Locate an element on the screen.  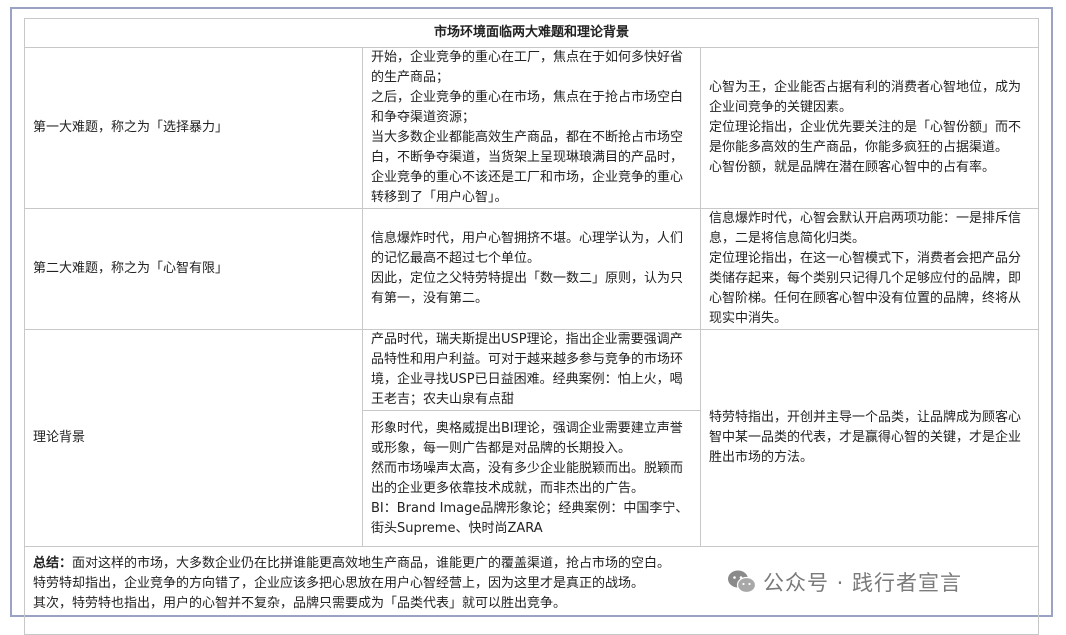
row1-header: 第一大难题，称之为「选择暴力」 is located at coordinates (193, 128).